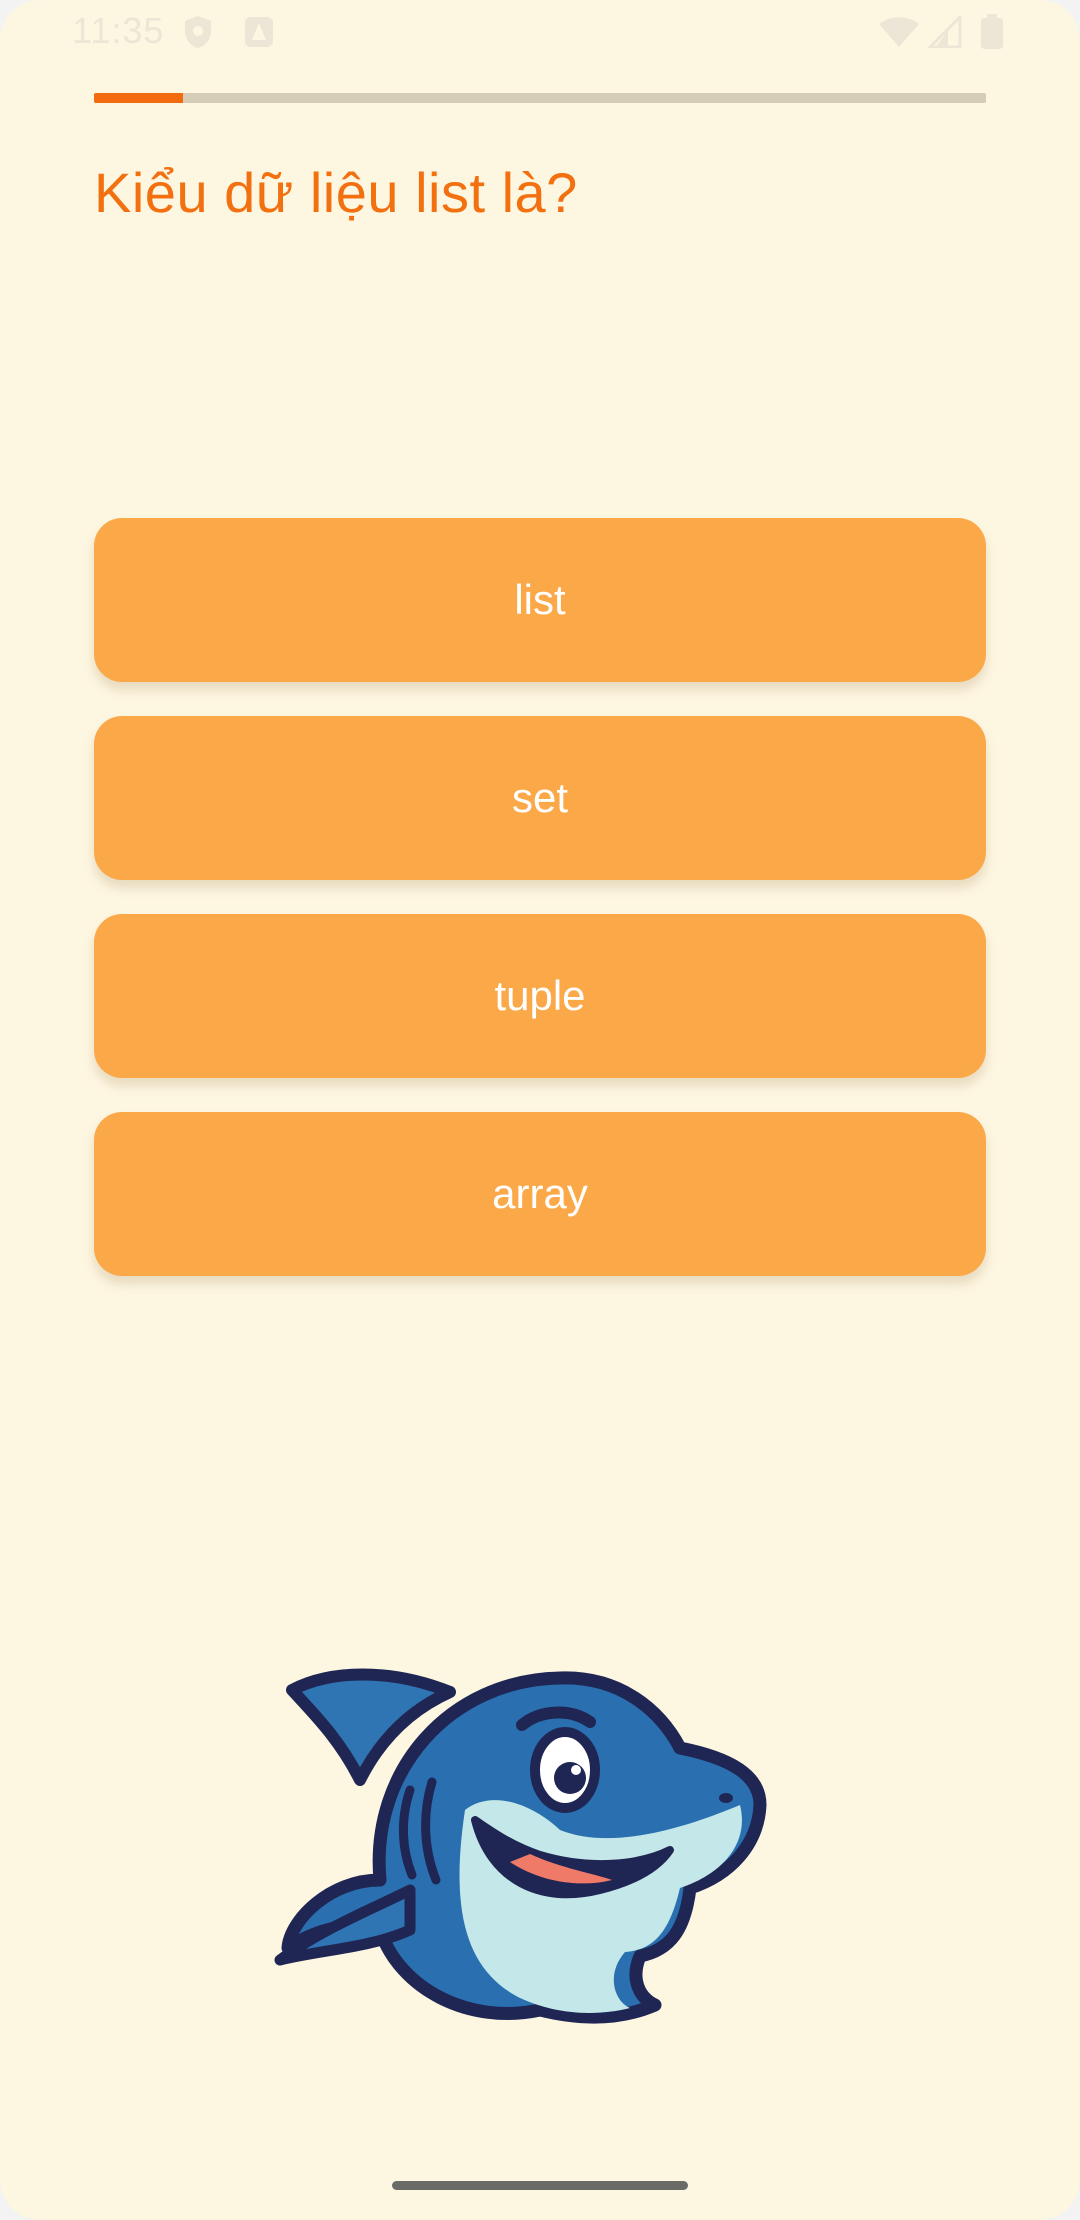 This screenshot has height=2220, width=1080. What do you see at coordinates (540, 98) in the screenshot?
I see `quiz-progress-bar` at bounding box center [540, 98].